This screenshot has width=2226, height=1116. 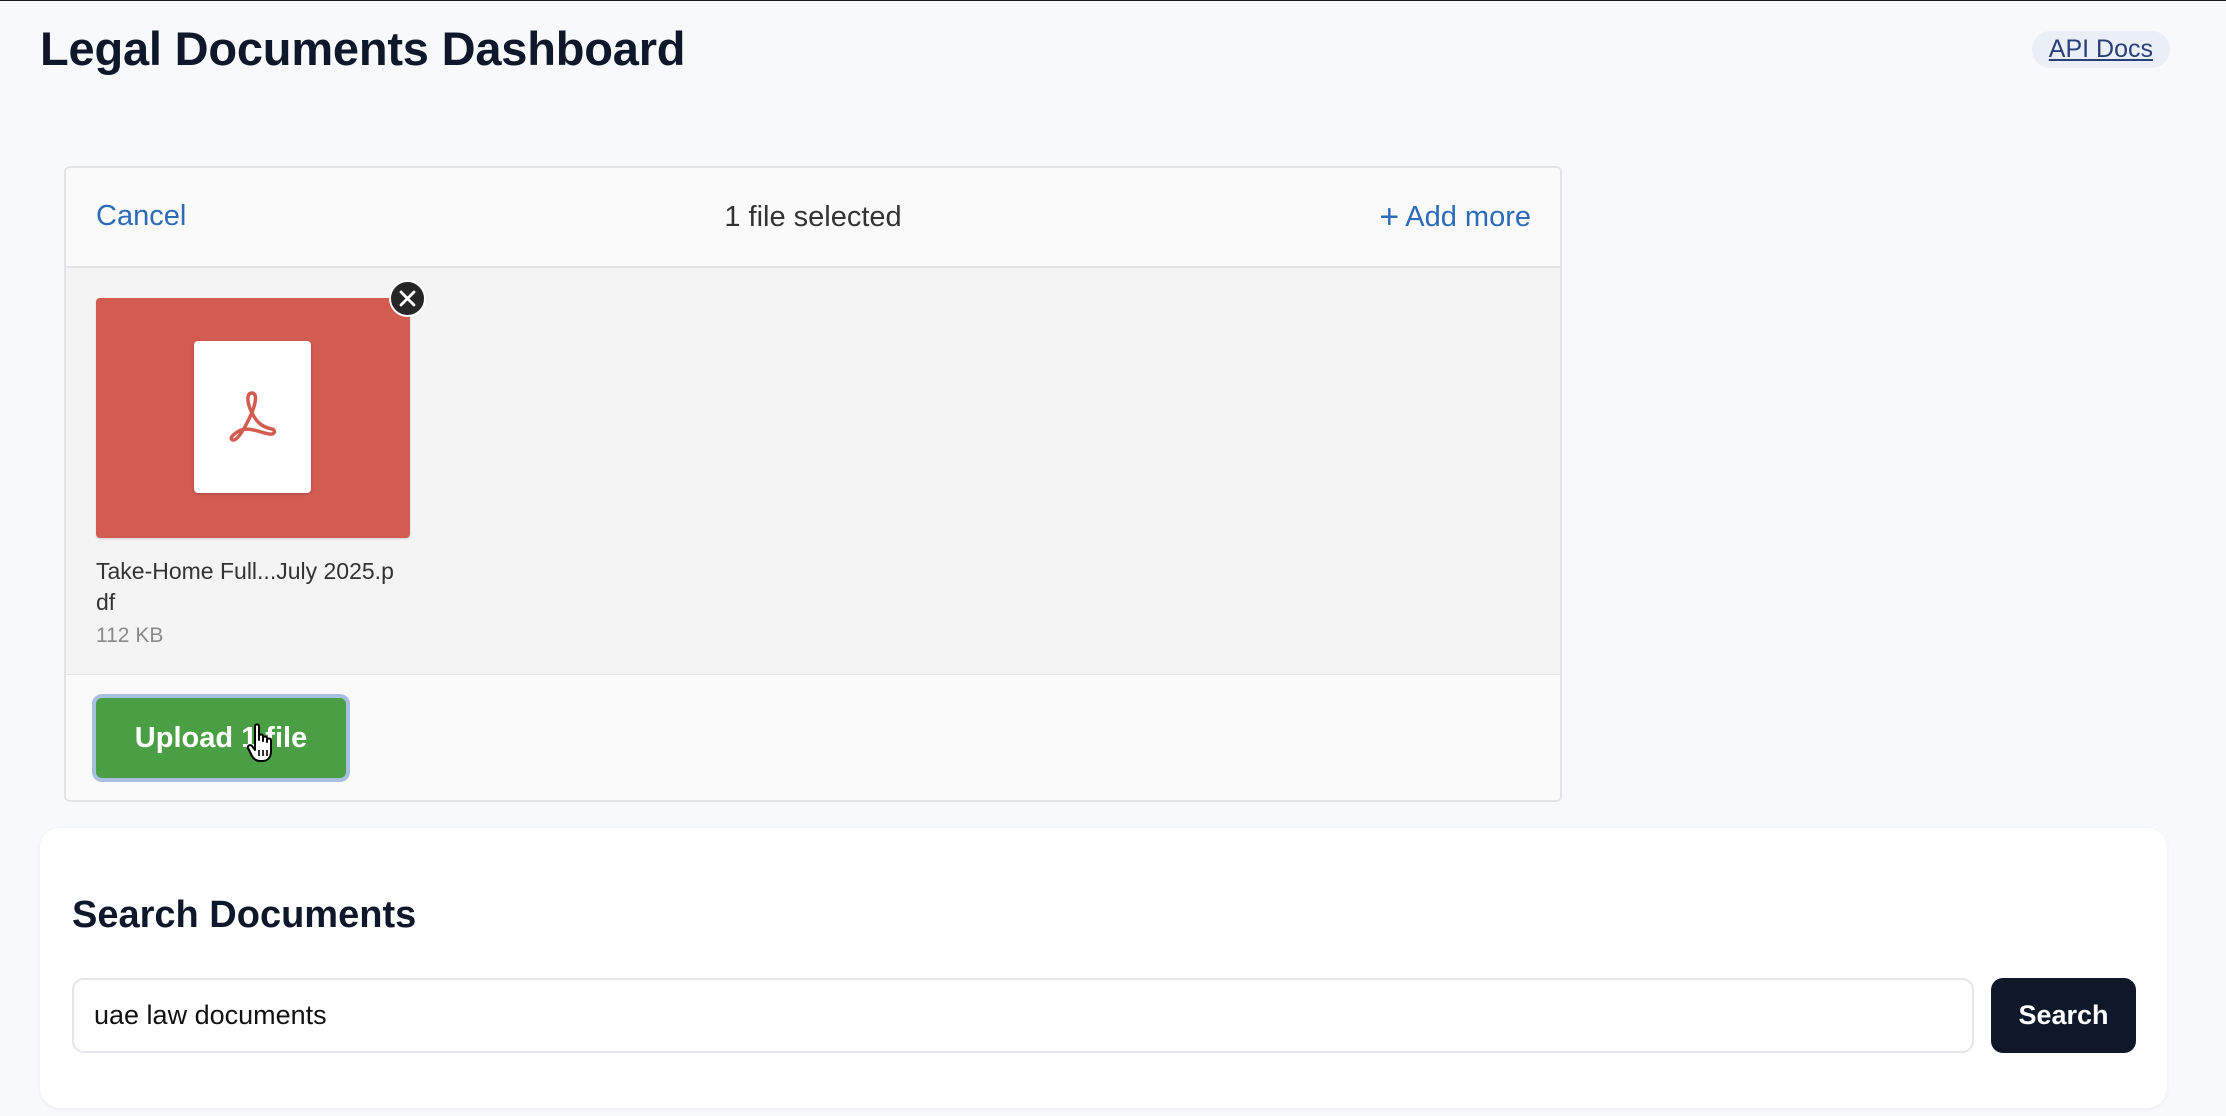 I want to click on file-page, so click(x=252, y=417).